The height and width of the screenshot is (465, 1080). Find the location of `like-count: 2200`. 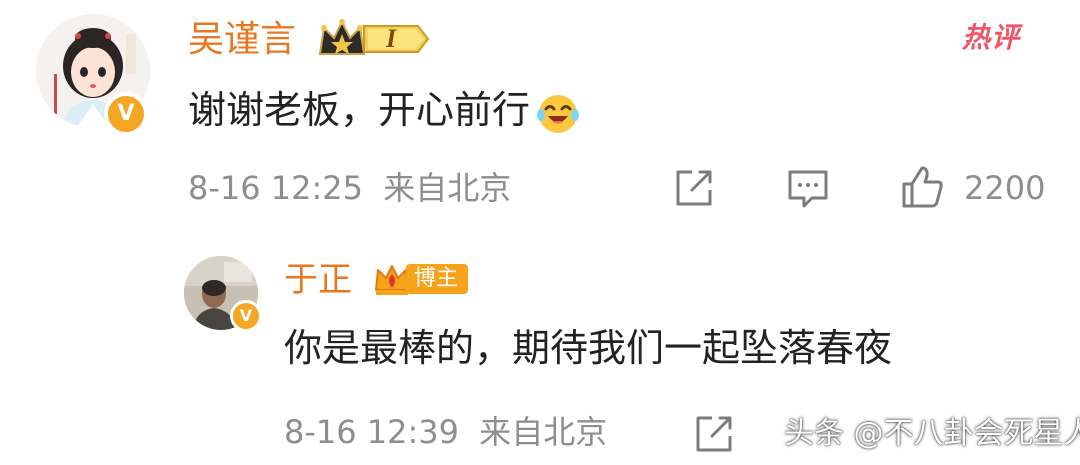

like-count: 2200 is located at coordinates (1005, 188).